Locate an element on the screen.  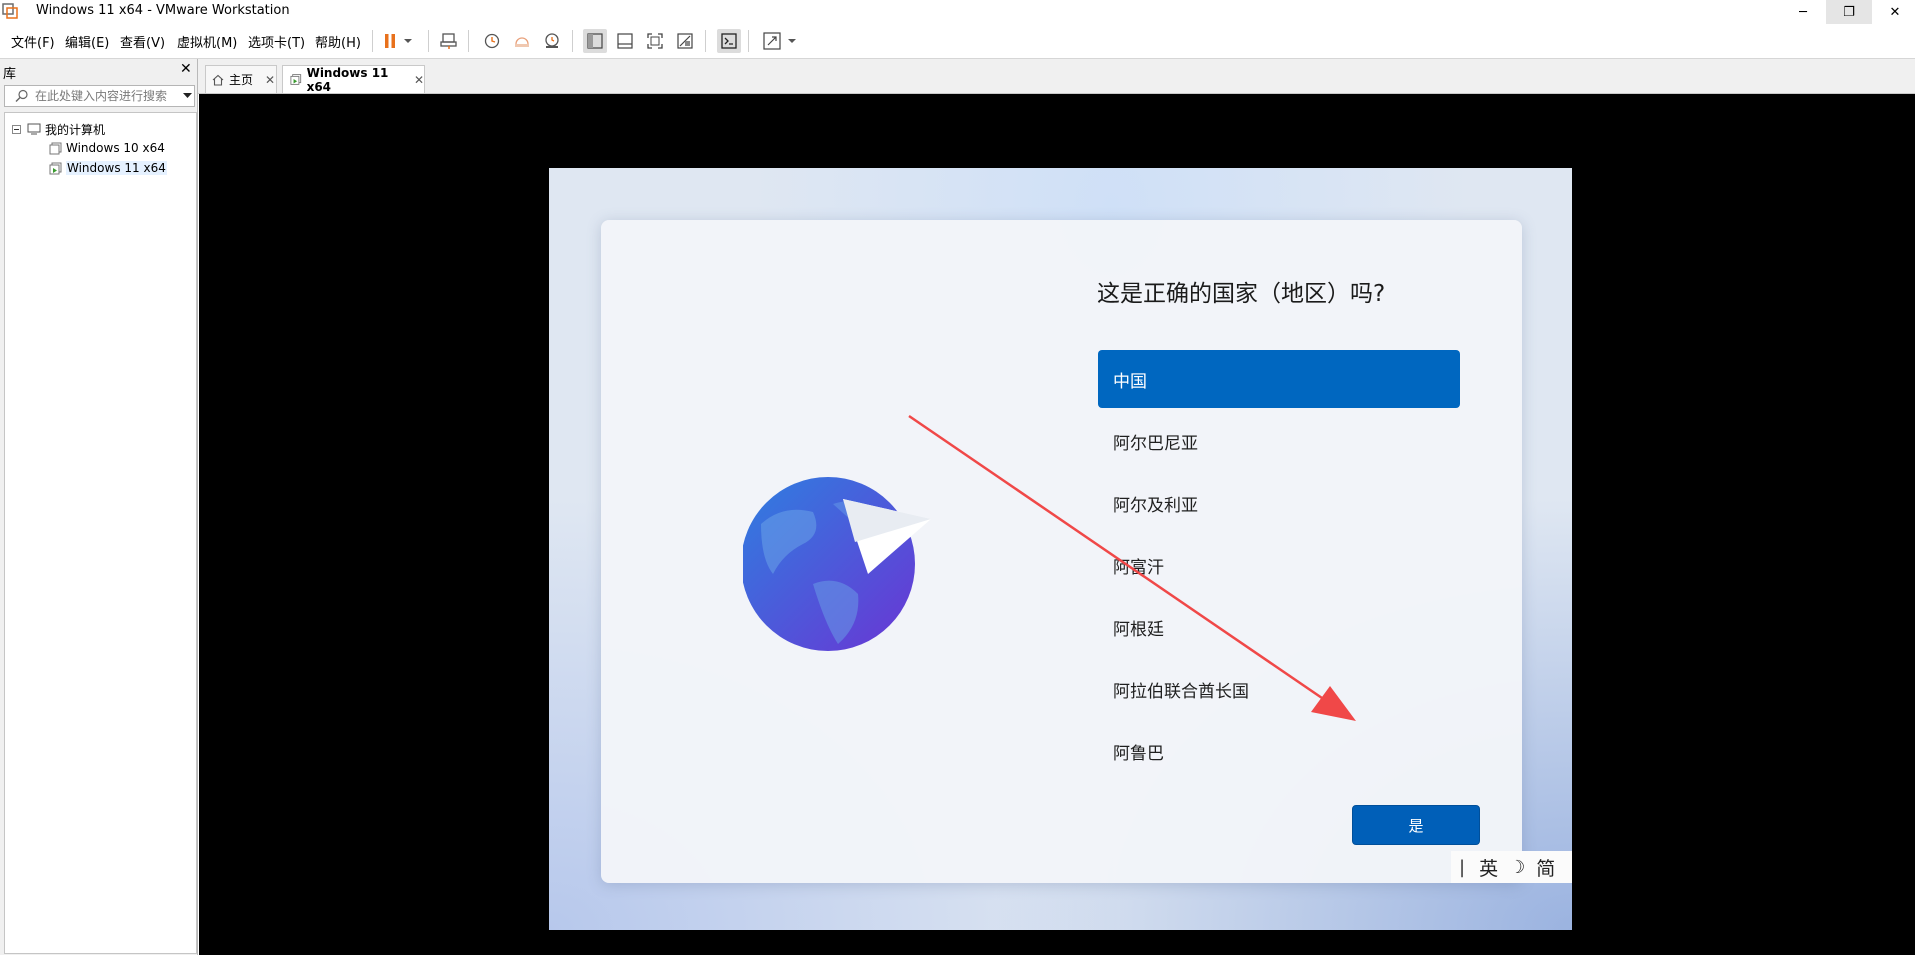
tree-label-my-computer: 我的计算机 is located at coordinates (75, 129).